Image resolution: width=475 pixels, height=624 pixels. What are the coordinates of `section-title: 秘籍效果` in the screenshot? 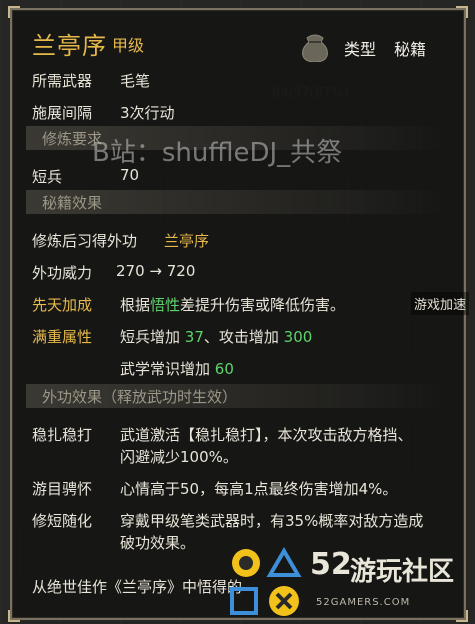 It's located at (72, 203).